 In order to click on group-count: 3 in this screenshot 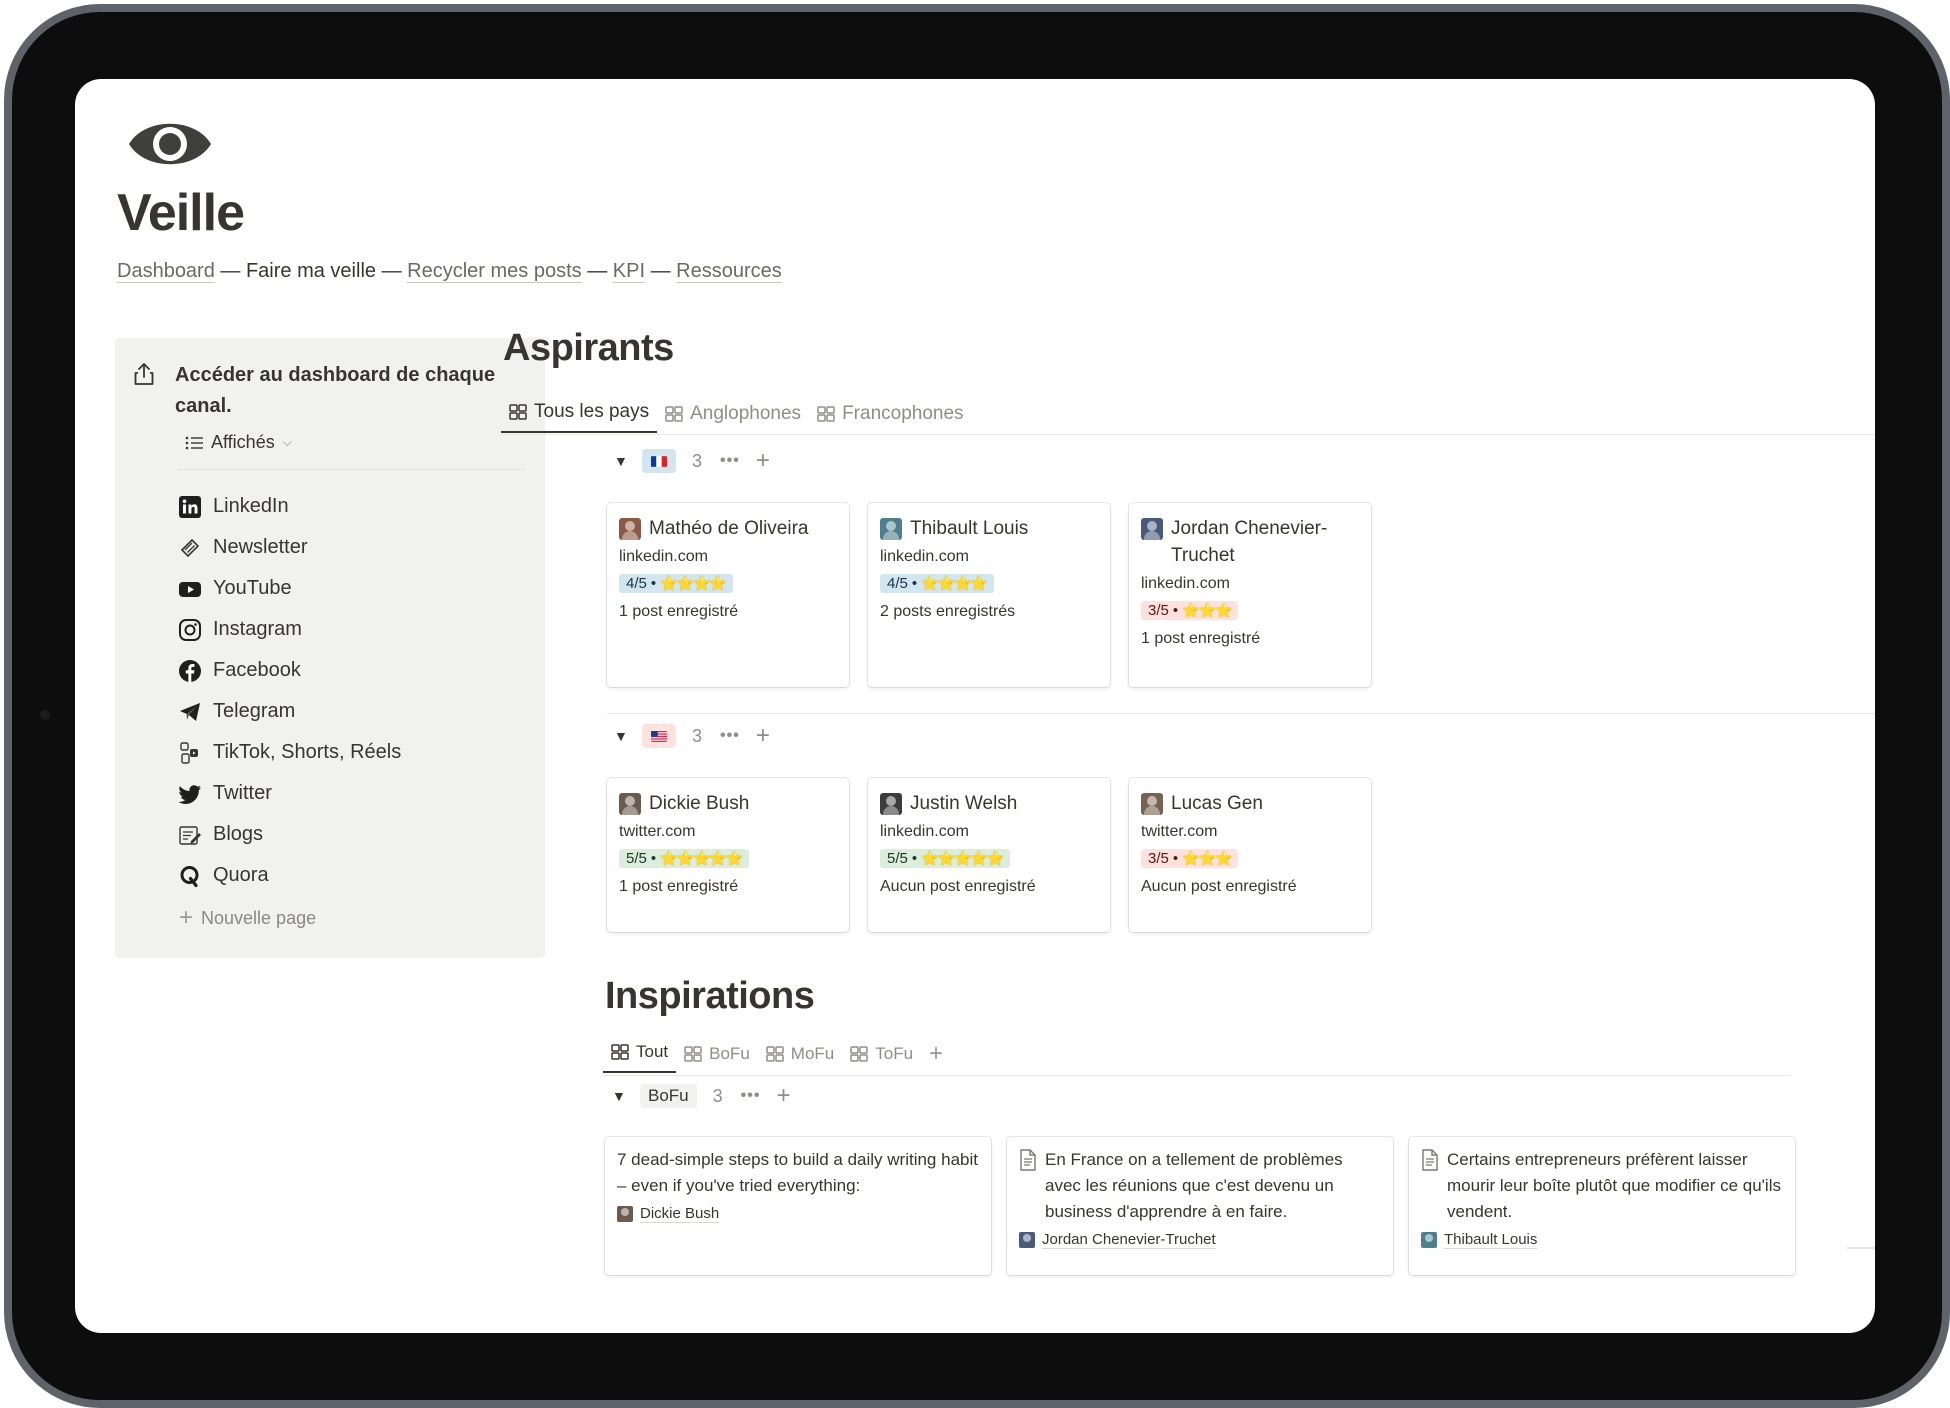, I will do `click(697, 460)`.